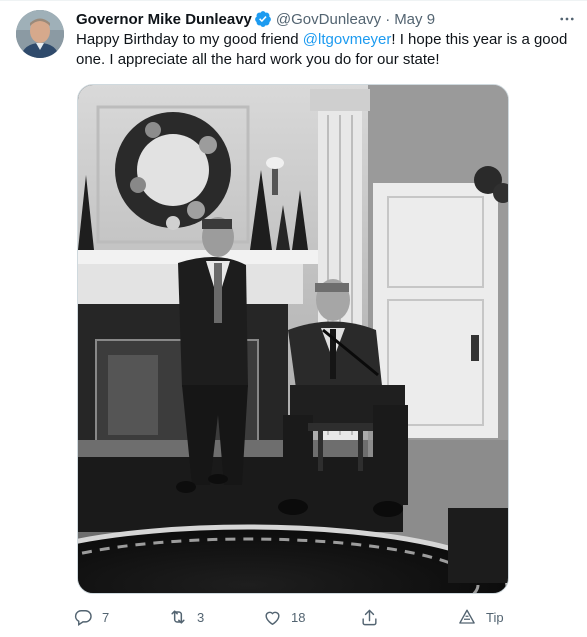 The height and width of the screenshot is (637, 587). I want to click on more-icon, so click(567, 19).